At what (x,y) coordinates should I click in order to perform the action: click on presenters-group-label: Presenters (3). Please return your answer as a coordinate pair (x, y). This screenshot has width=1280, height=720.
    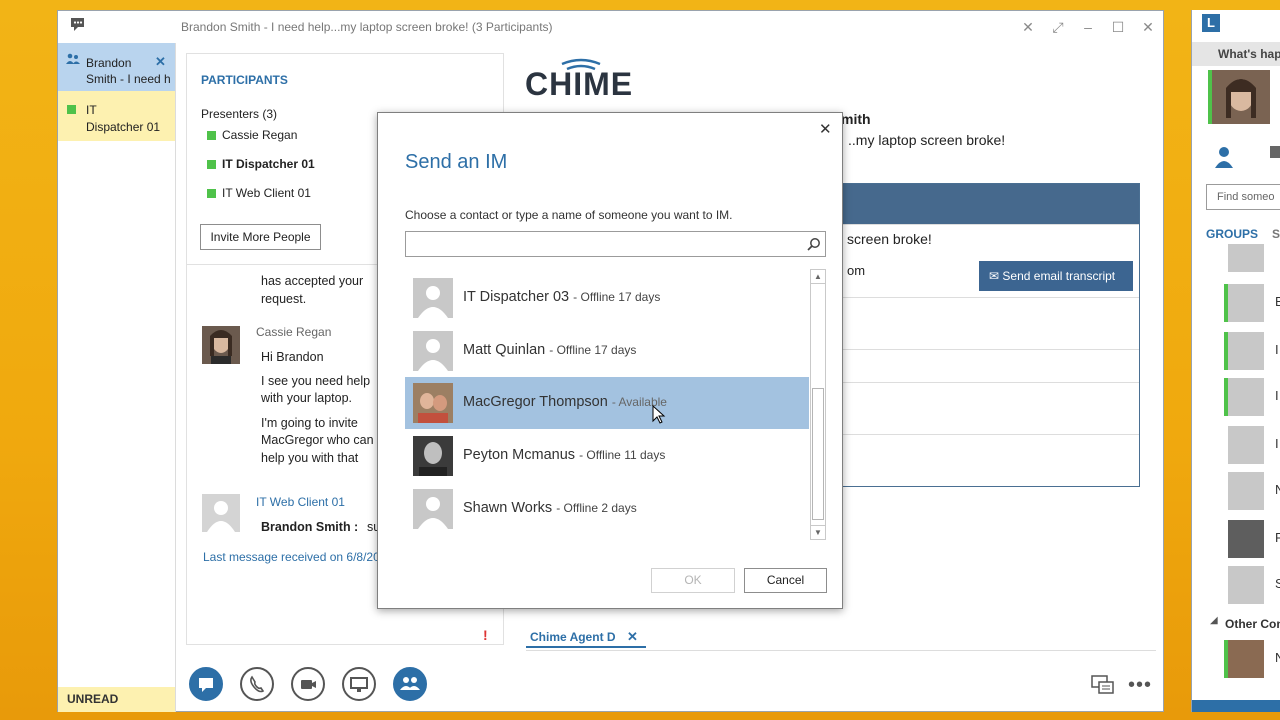
    Looking at the image, I should click on (239, 114).